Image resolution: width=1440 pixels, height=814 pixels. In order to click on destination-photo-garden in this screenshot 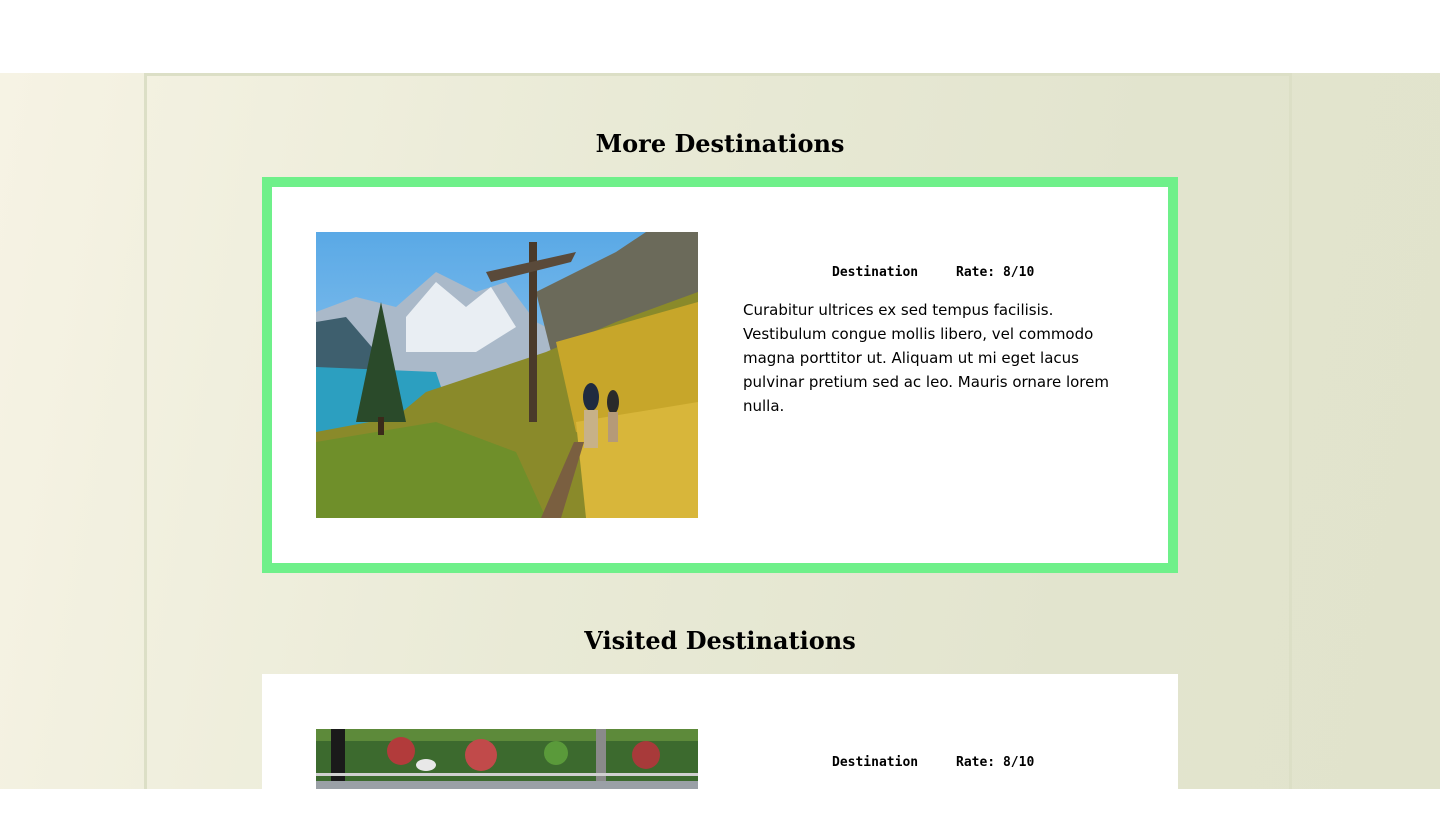, I will do `click(507, 759)`.